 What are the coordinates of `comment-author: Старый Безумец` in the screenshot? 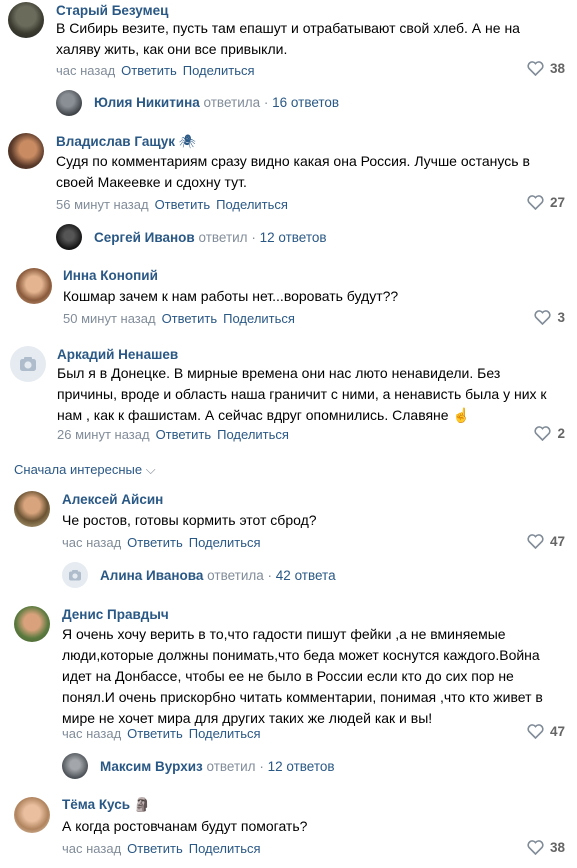 It's located at (112, 10).